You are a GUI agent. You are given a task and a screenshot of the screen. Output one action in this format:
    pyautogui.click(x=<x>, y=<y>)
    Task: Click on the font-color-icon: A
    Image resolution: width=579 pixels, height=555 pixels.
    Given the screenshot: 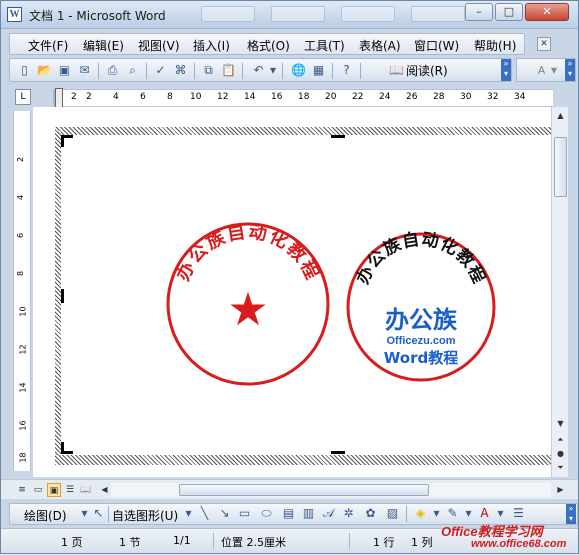 What is the action you would take?
    pyautogui.click(x=484, y=513)
    